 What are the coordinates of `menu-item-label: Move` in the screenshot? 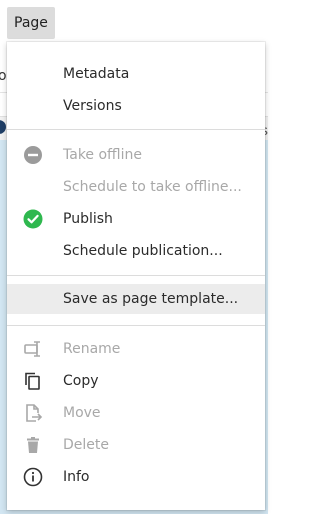 It's located at (82, 413).